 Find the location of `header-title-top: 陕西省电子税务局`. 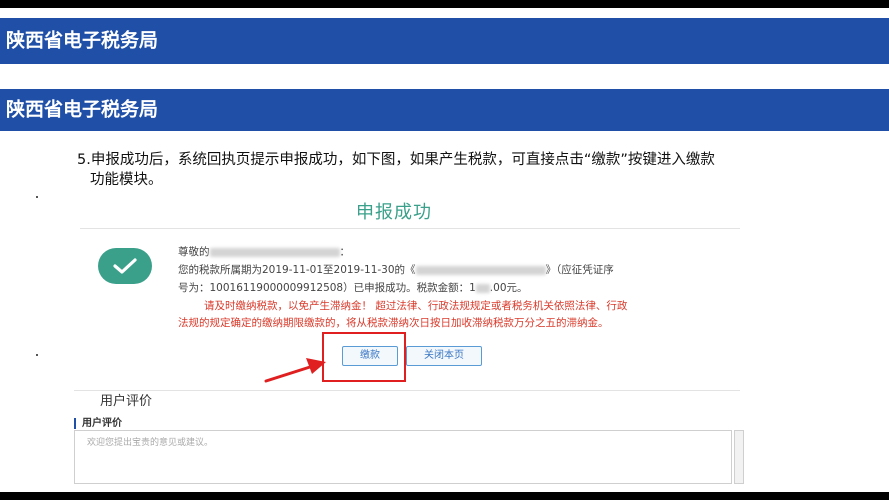

header-title-top: 陕西省电子税务局 is located at coordinates (82, 40).